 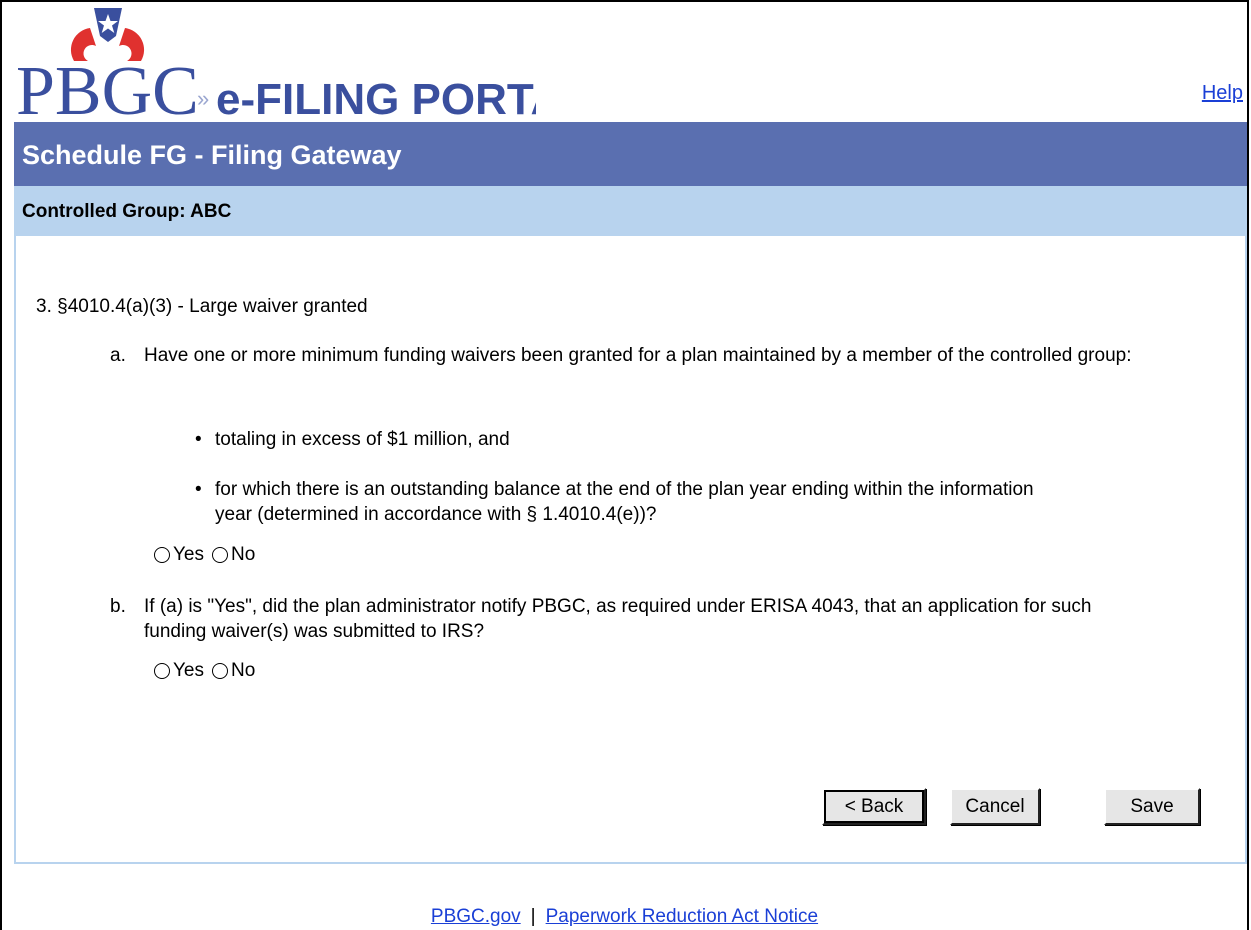 What do you see at coordinates (162, 555) in the screenshot?
I see `question-a-yes-radio` at bounding box center [162, 555].